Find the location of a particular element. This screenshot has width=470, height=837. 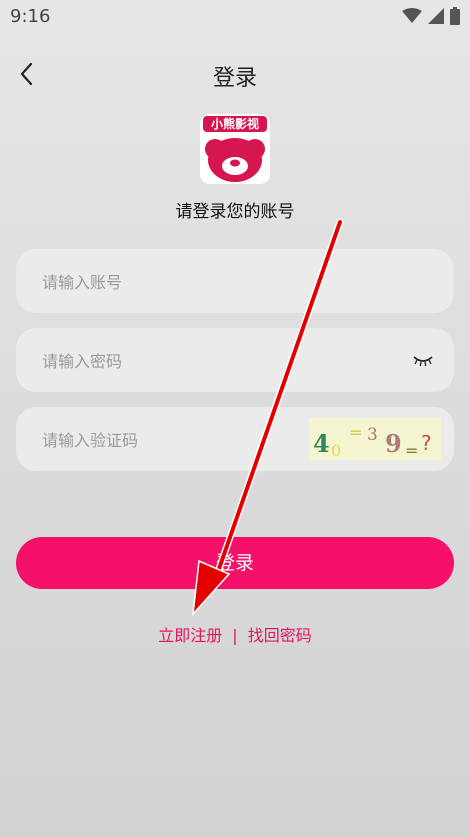

status-time: 9:16 is located at coordinates (30, 16).